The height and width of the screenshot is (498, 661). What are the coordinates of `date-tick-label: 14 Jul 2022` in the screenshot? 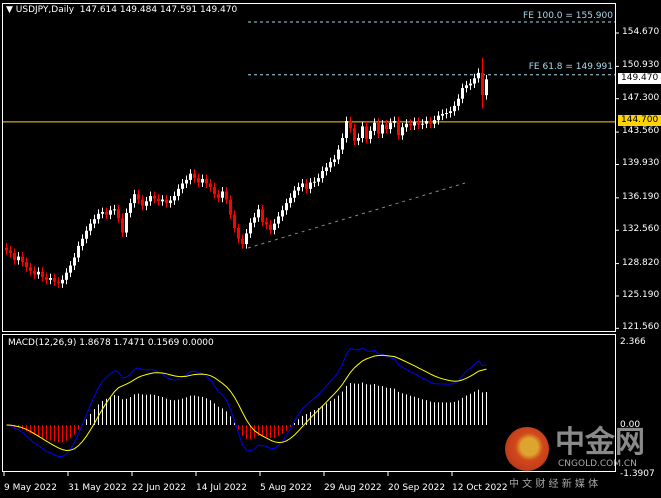 It's located at (221, 488).